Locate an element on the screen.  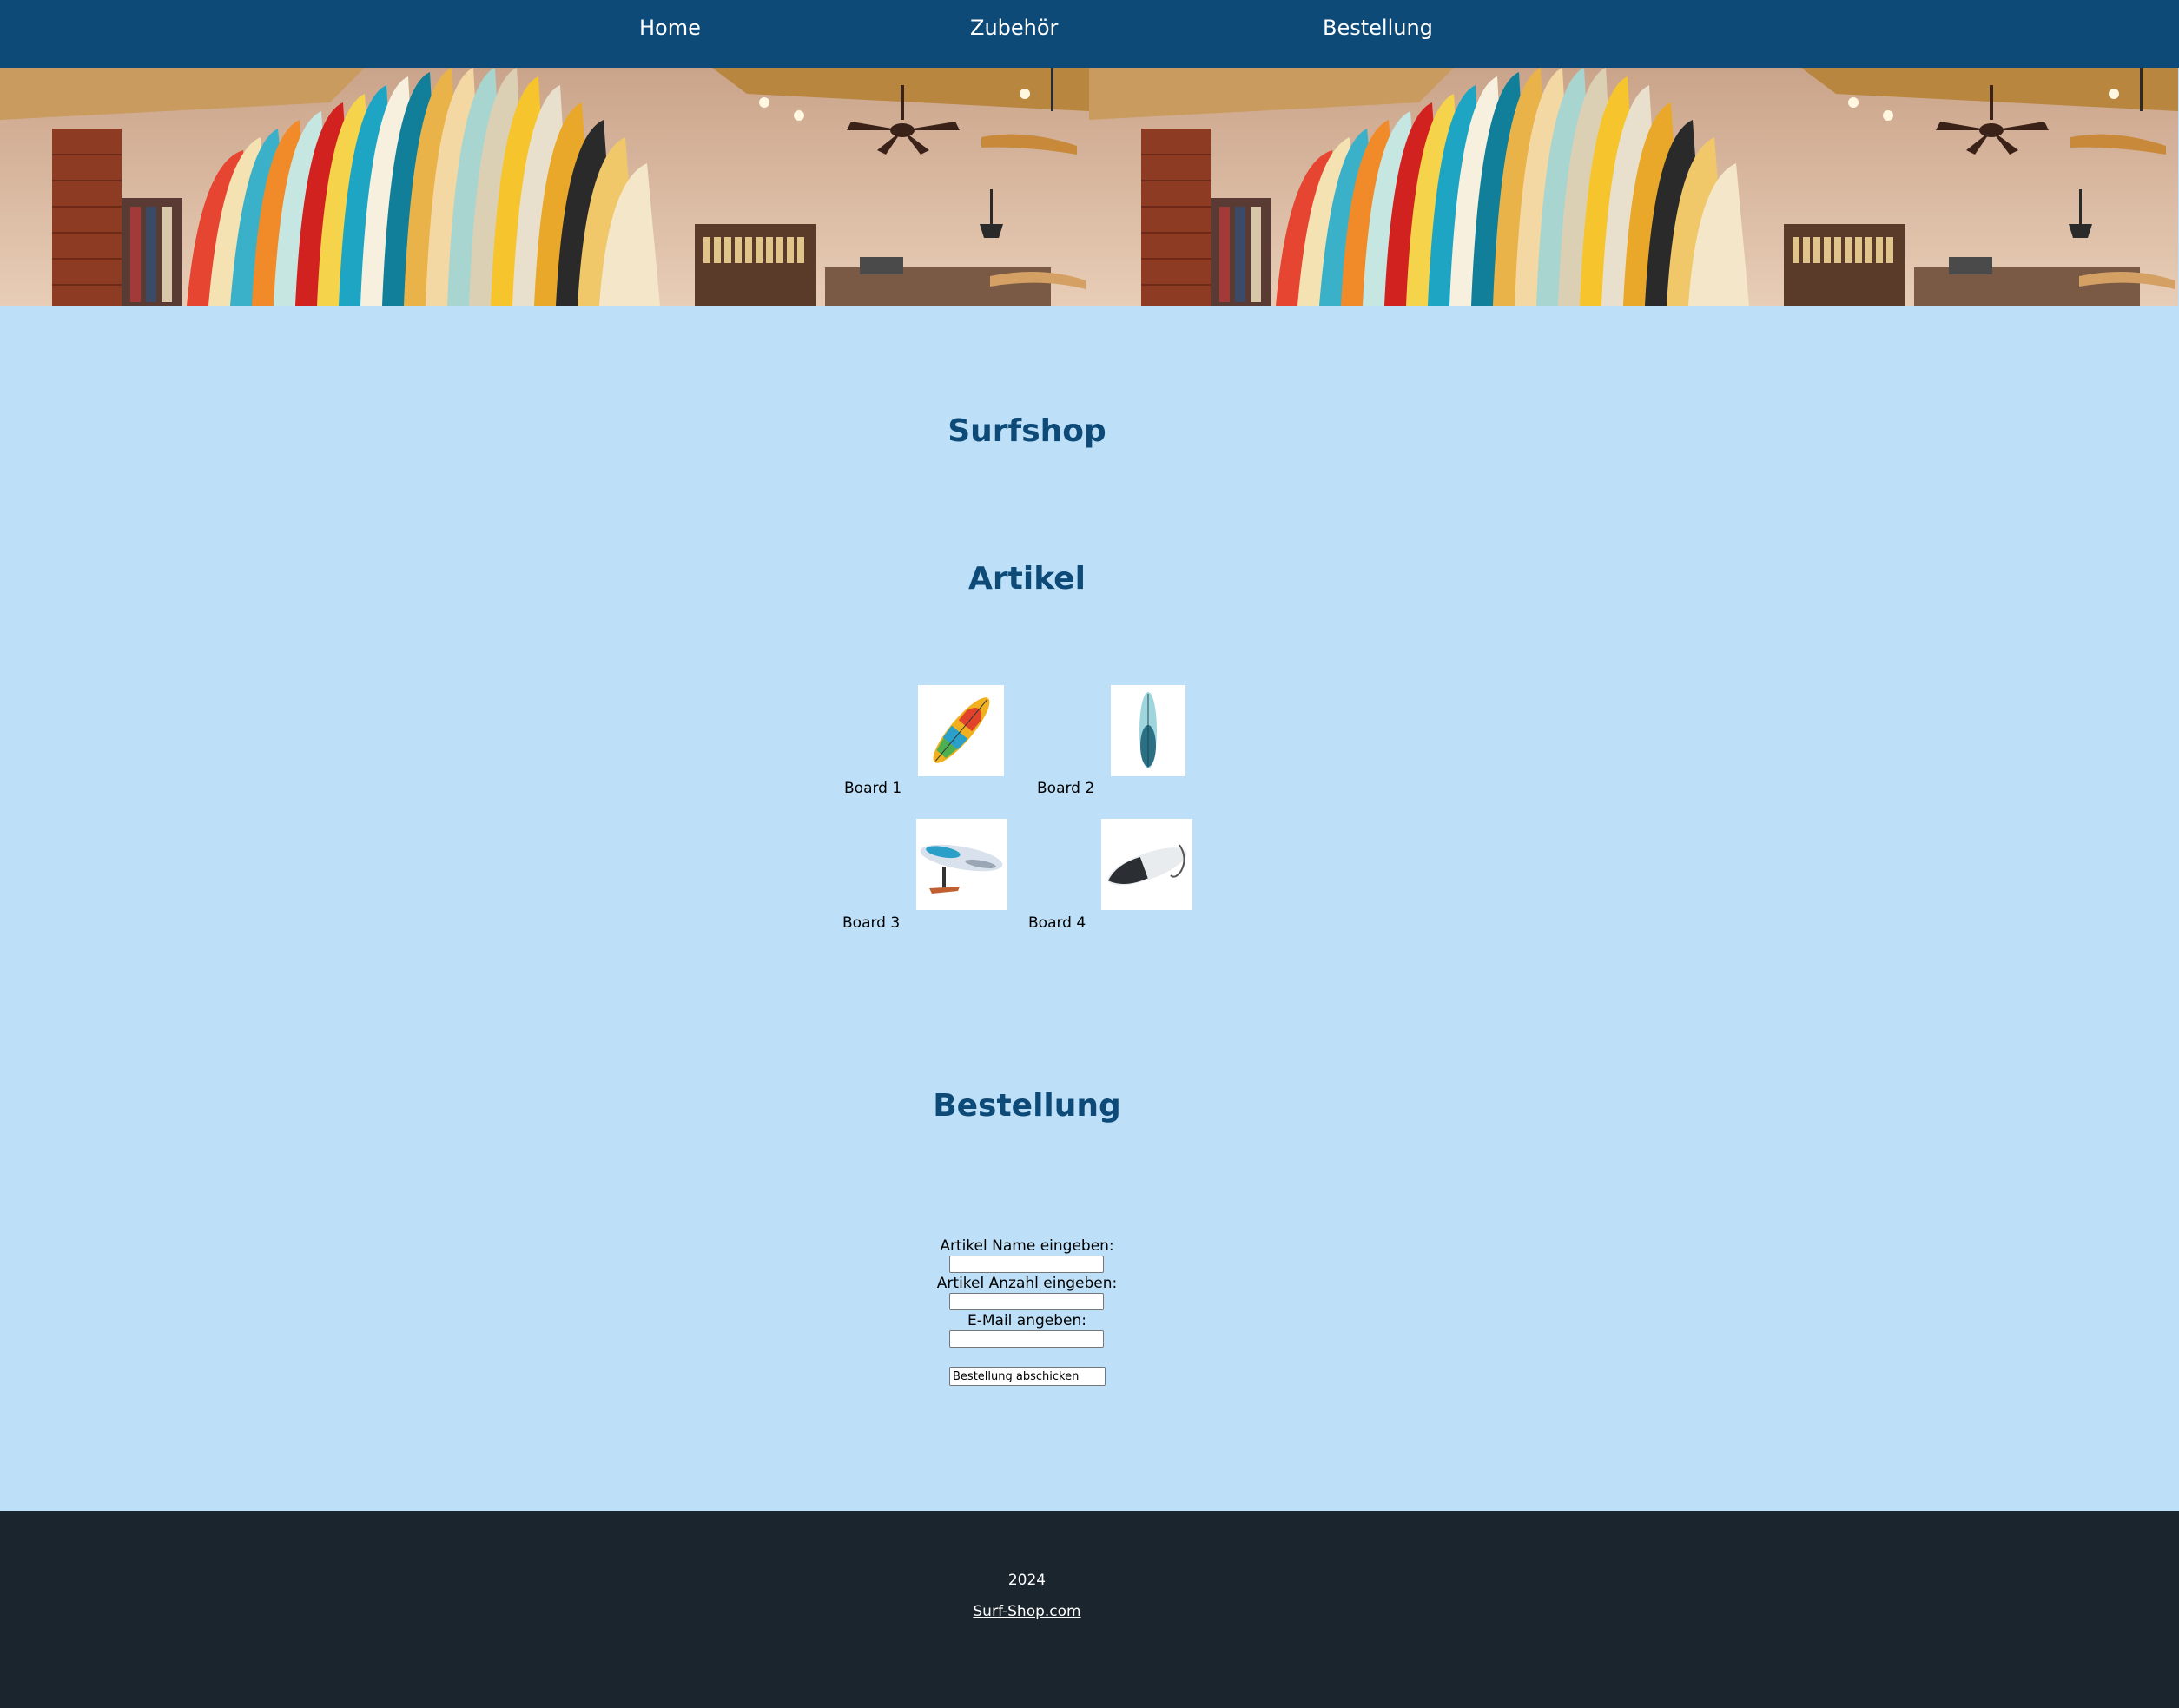
nav-home: Home is located at coordinates (670, 28).